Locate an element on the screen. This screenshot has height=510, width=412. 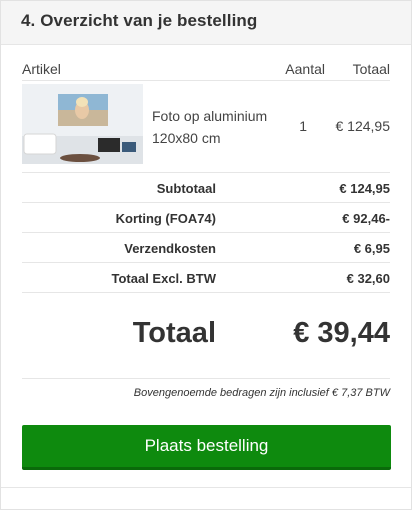
summary-row-total-excl-vat: Totaal Excl. BTW € 32,60 is located at coordinates (206, 278).